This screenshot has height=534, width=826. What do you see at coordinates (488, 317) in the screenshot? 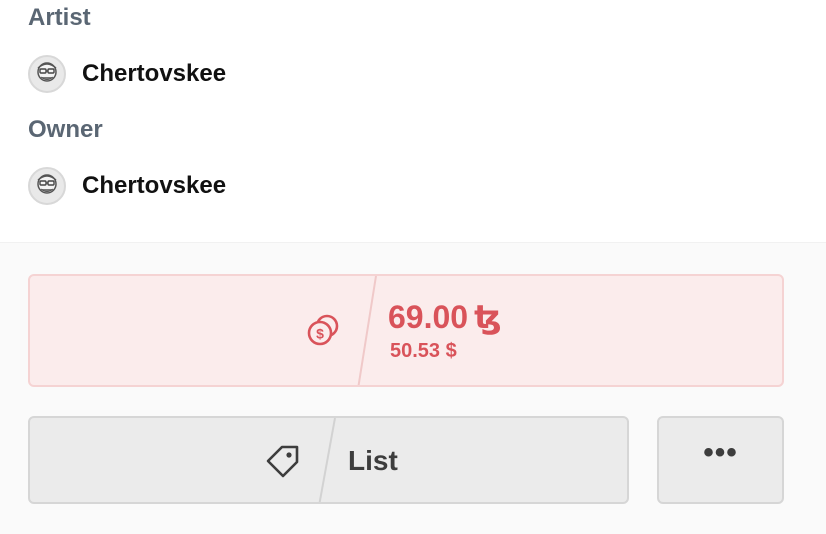
I see `tez-currency-icon: ꜩ` at bounding box center [488, 317].